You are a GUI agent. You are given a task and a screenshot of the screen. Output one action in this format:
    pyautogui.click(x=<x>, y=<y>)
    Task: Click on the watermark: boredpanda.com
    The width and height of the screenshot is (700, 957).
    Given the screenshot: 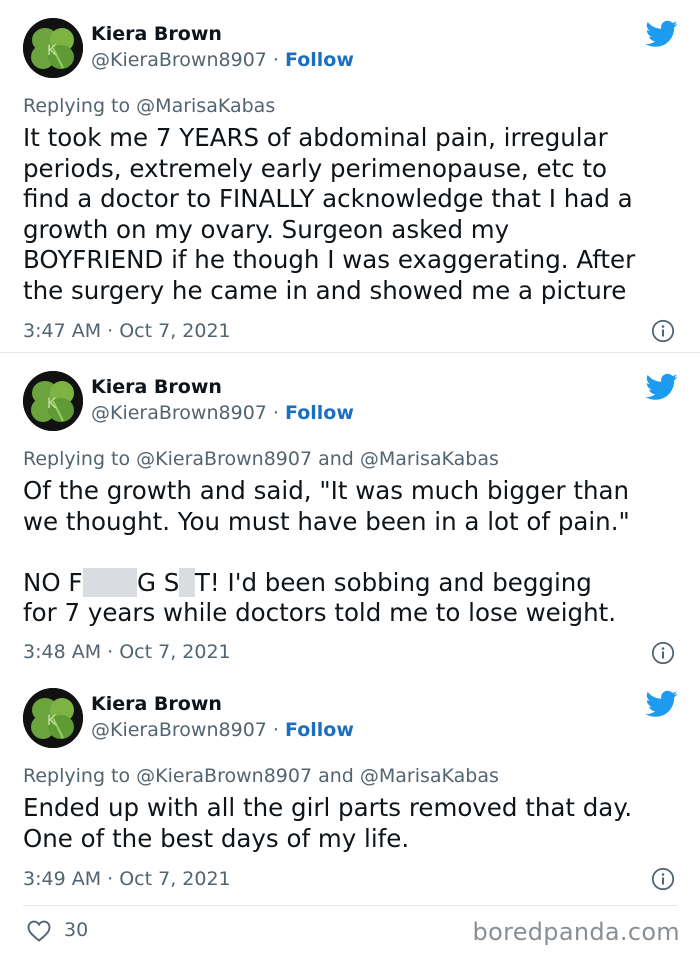 What is the action you would take?
    pyautogui.click(x=576, y=932)
    